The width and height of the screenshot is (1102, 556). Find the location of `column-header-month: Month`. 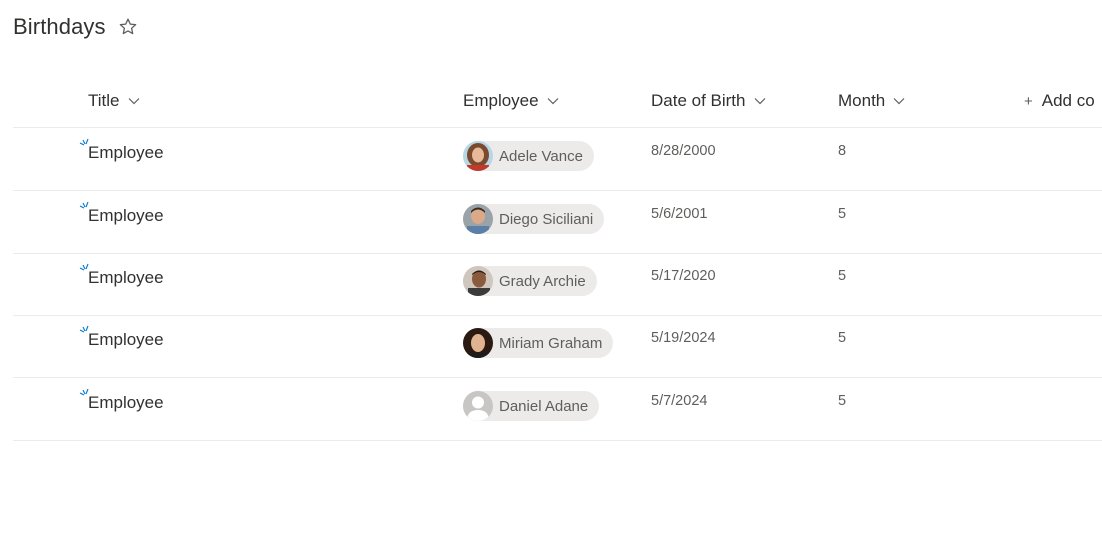

column-header-month: Month is located at coordinates (871, 101).